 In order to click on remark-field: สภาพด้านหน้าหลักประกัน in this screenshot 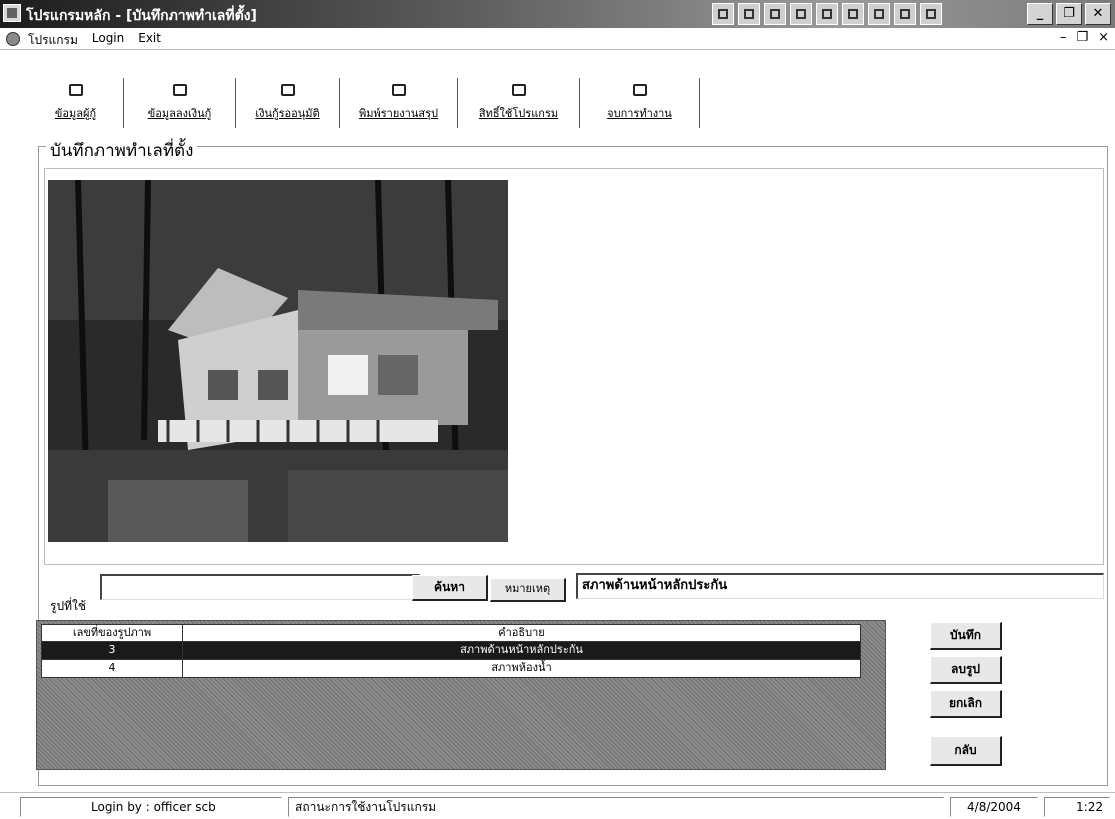, I will do `click(840, 586)`.